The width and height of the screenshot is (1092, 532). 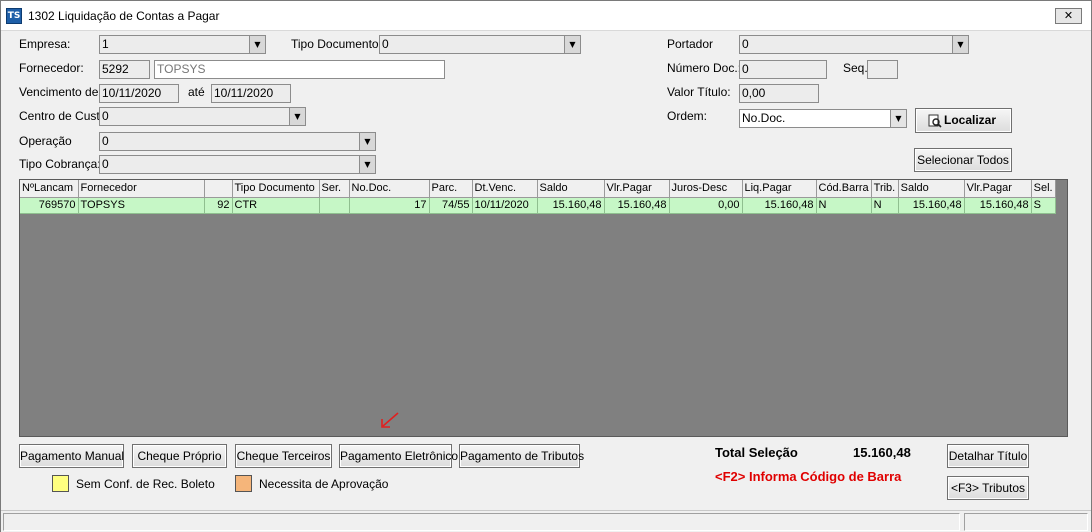 I want to click on grid-header-cell: NºLancam, so click(x=49, y=189).